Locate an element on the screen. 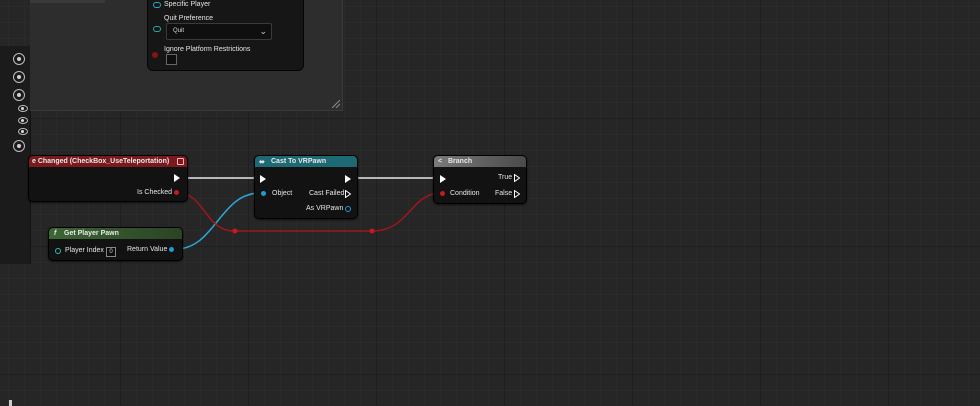  cast-failed-pin-icon is located at coordinates (348, 194).